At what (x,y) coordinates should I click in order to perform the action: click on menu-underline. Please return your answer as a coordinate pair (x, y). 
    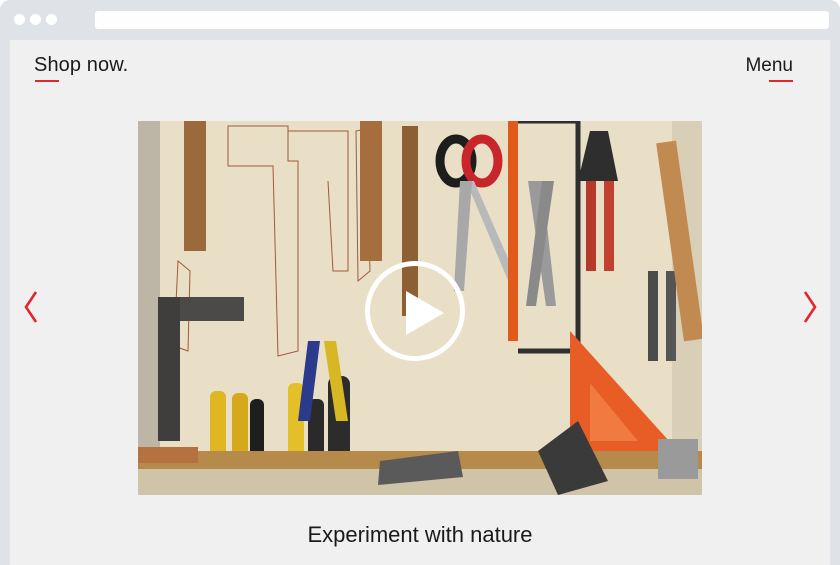
    Looking at the image, I should click on (781, 81).